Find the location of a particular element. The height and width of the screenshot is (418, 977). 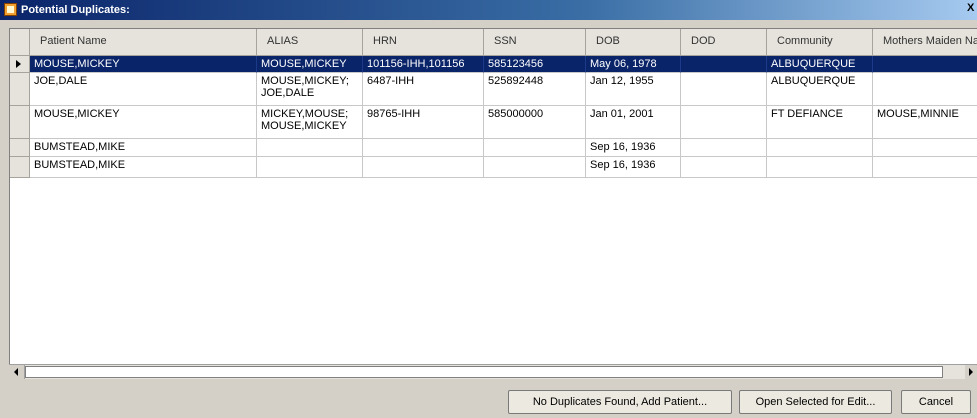

cell-dob: Jan 01, 2001 is located at coordinates (633, 122).